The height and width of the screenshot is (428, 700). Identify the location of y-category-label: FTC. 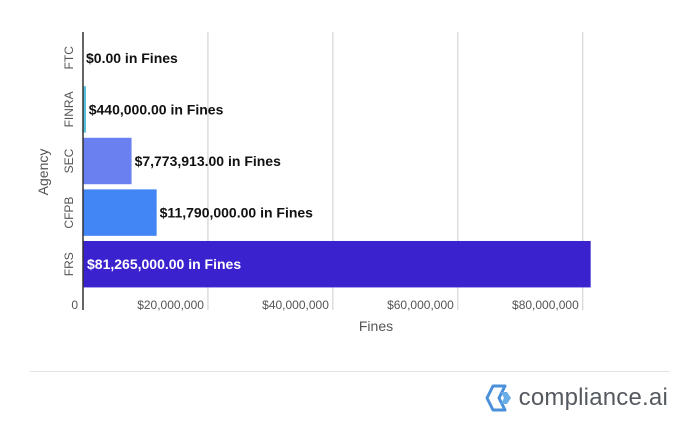
(69, 58).